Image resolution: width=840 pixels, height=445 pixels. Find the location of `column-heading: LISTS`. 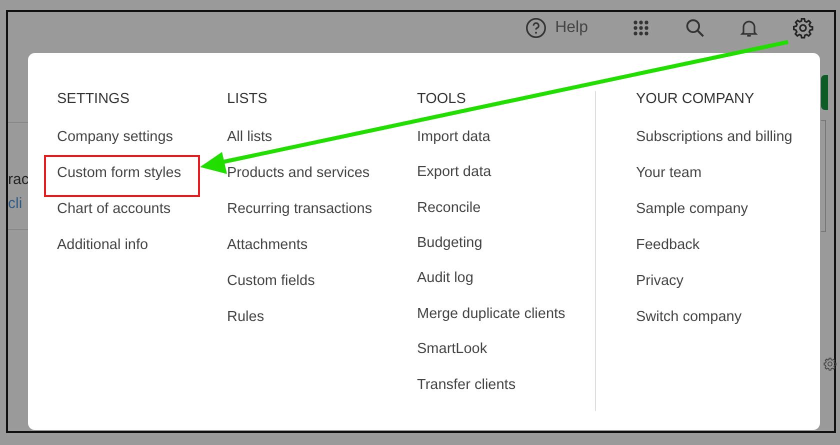

column-heading: LISTS is located at coordinates (247, 100).